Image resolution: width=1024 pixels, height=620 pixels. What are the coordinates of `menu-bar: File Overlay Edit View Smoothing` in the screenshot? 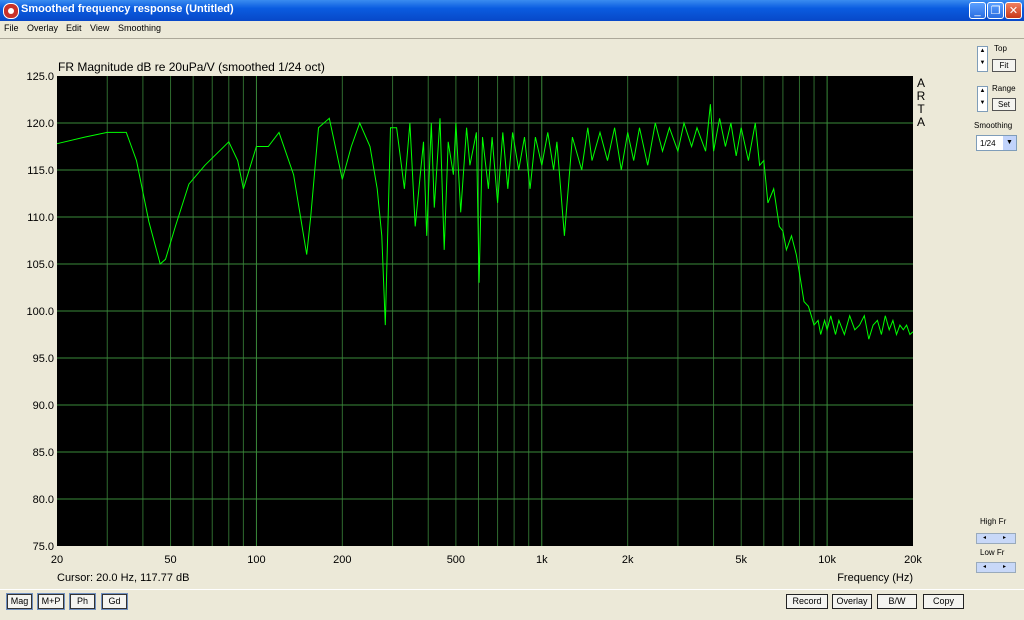 It's located at (512, 28).